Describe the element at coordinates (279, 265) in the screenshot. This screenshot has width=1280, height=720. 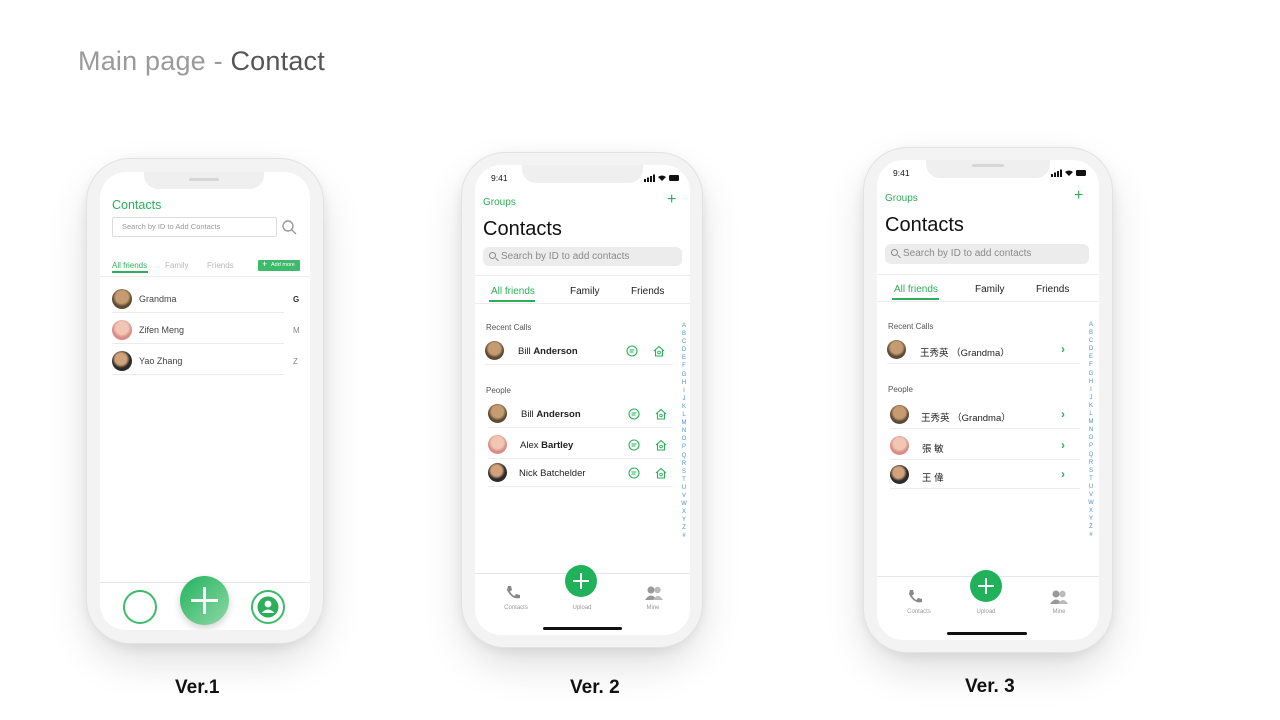
I see `add-more-button: + Add more` at that location.